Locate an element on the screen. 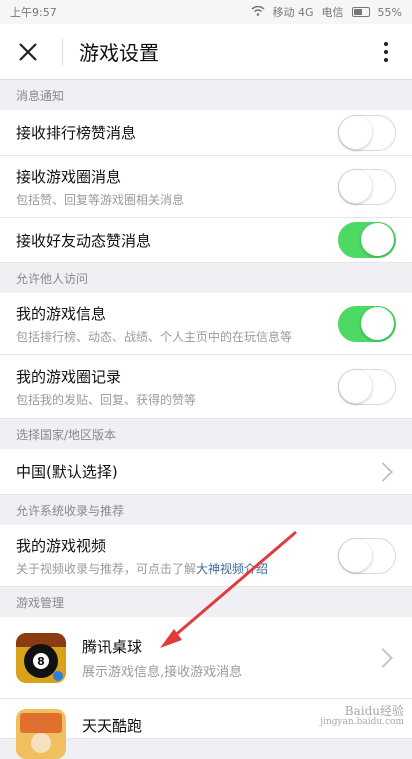 Image resolution: width=412 pixels, height=759 pixels. toggle-circle-msg is located at coordinates (367, 186).